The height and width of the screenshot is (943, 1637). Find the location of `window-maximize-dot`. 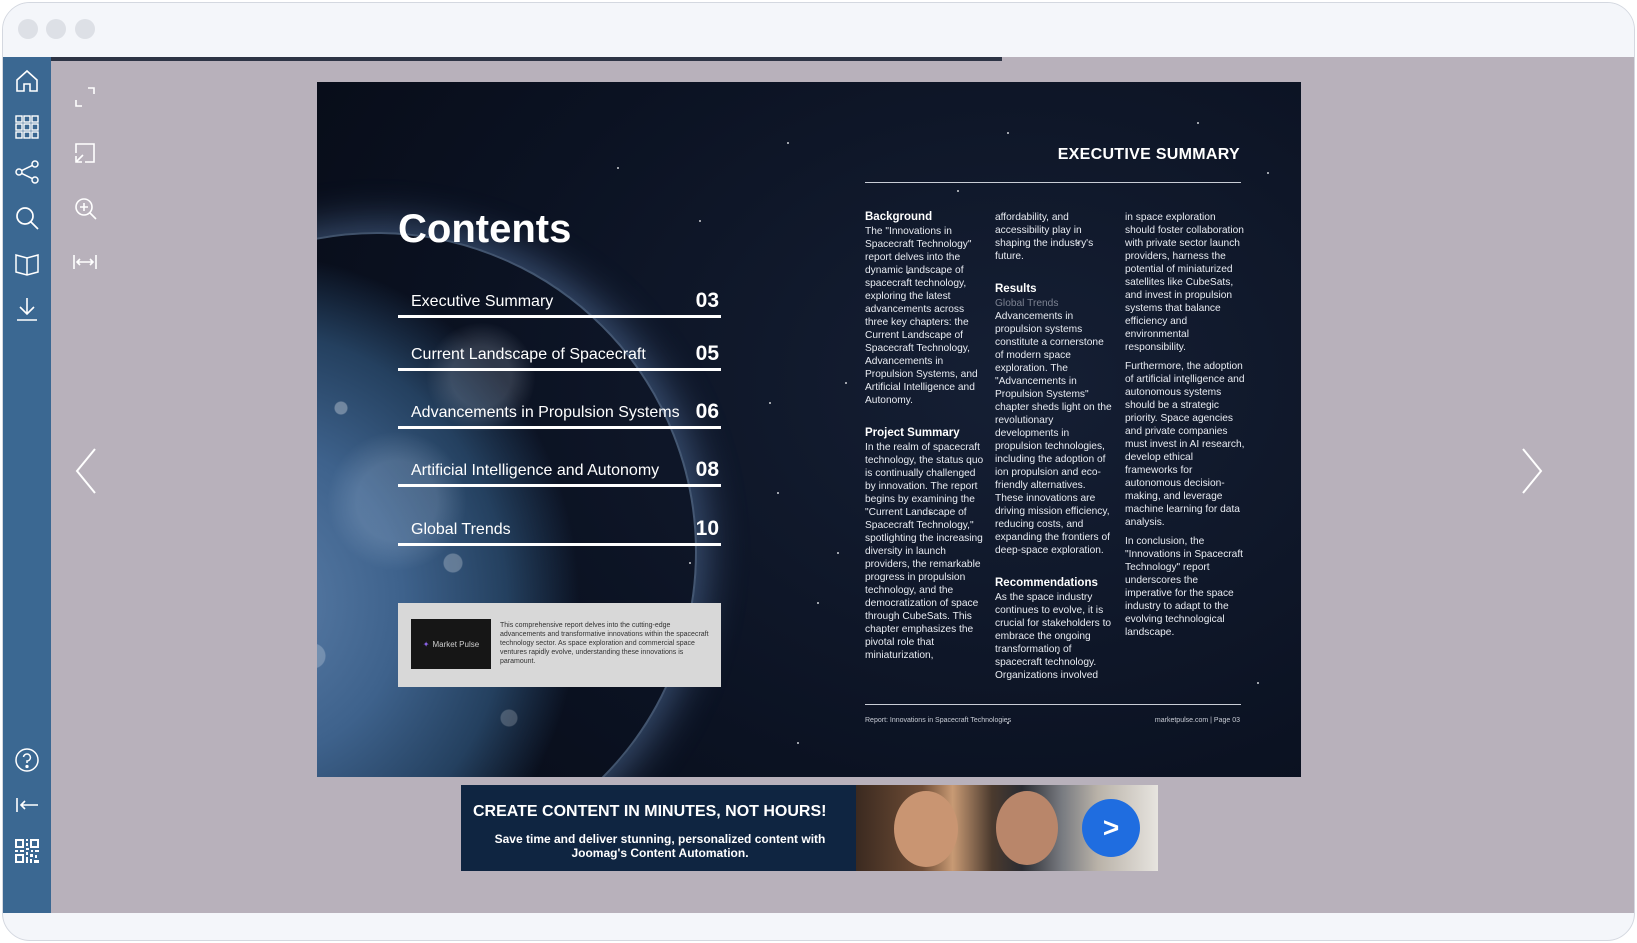

window-maximize-dot is located at coordinates (85, 29).